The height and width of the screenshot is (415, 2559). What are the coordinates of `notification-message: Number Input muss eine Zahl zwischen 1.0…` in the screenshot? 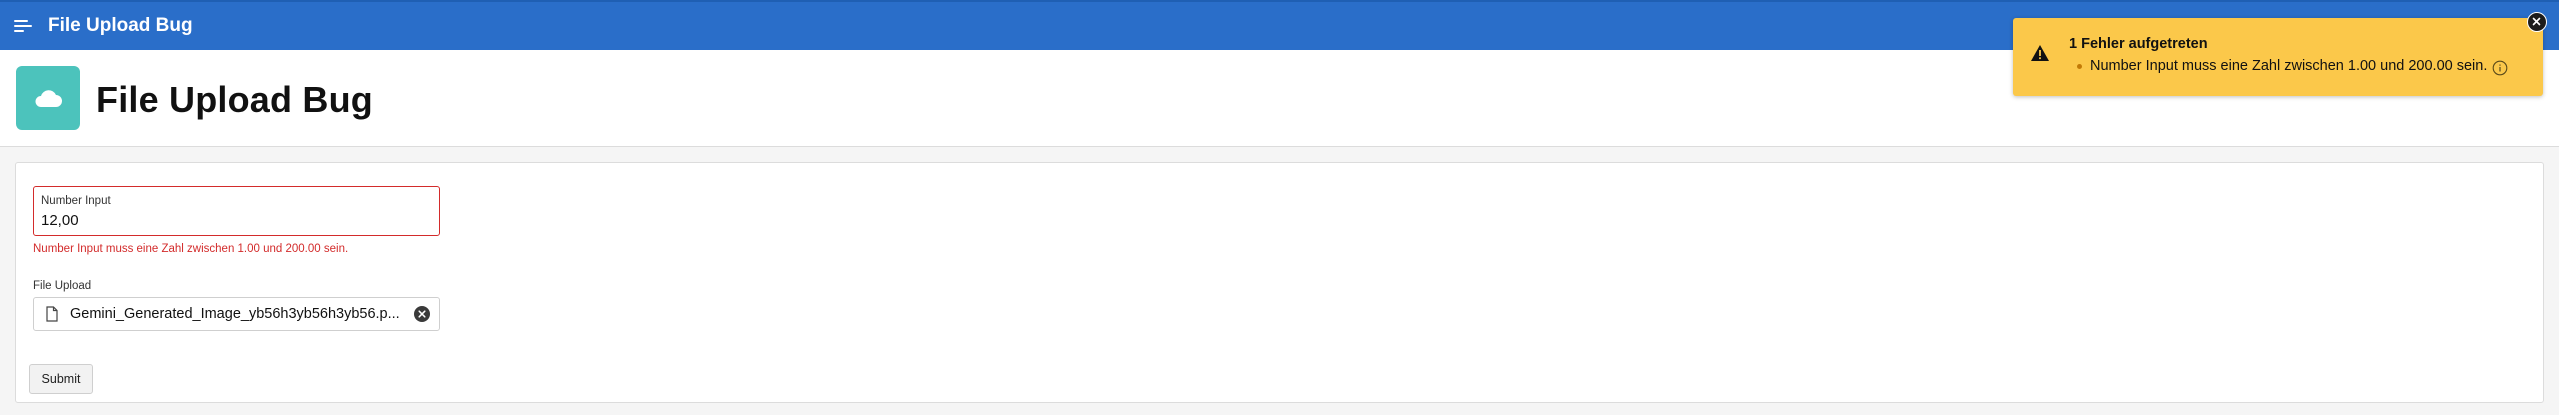 It's located at (2288, 66).